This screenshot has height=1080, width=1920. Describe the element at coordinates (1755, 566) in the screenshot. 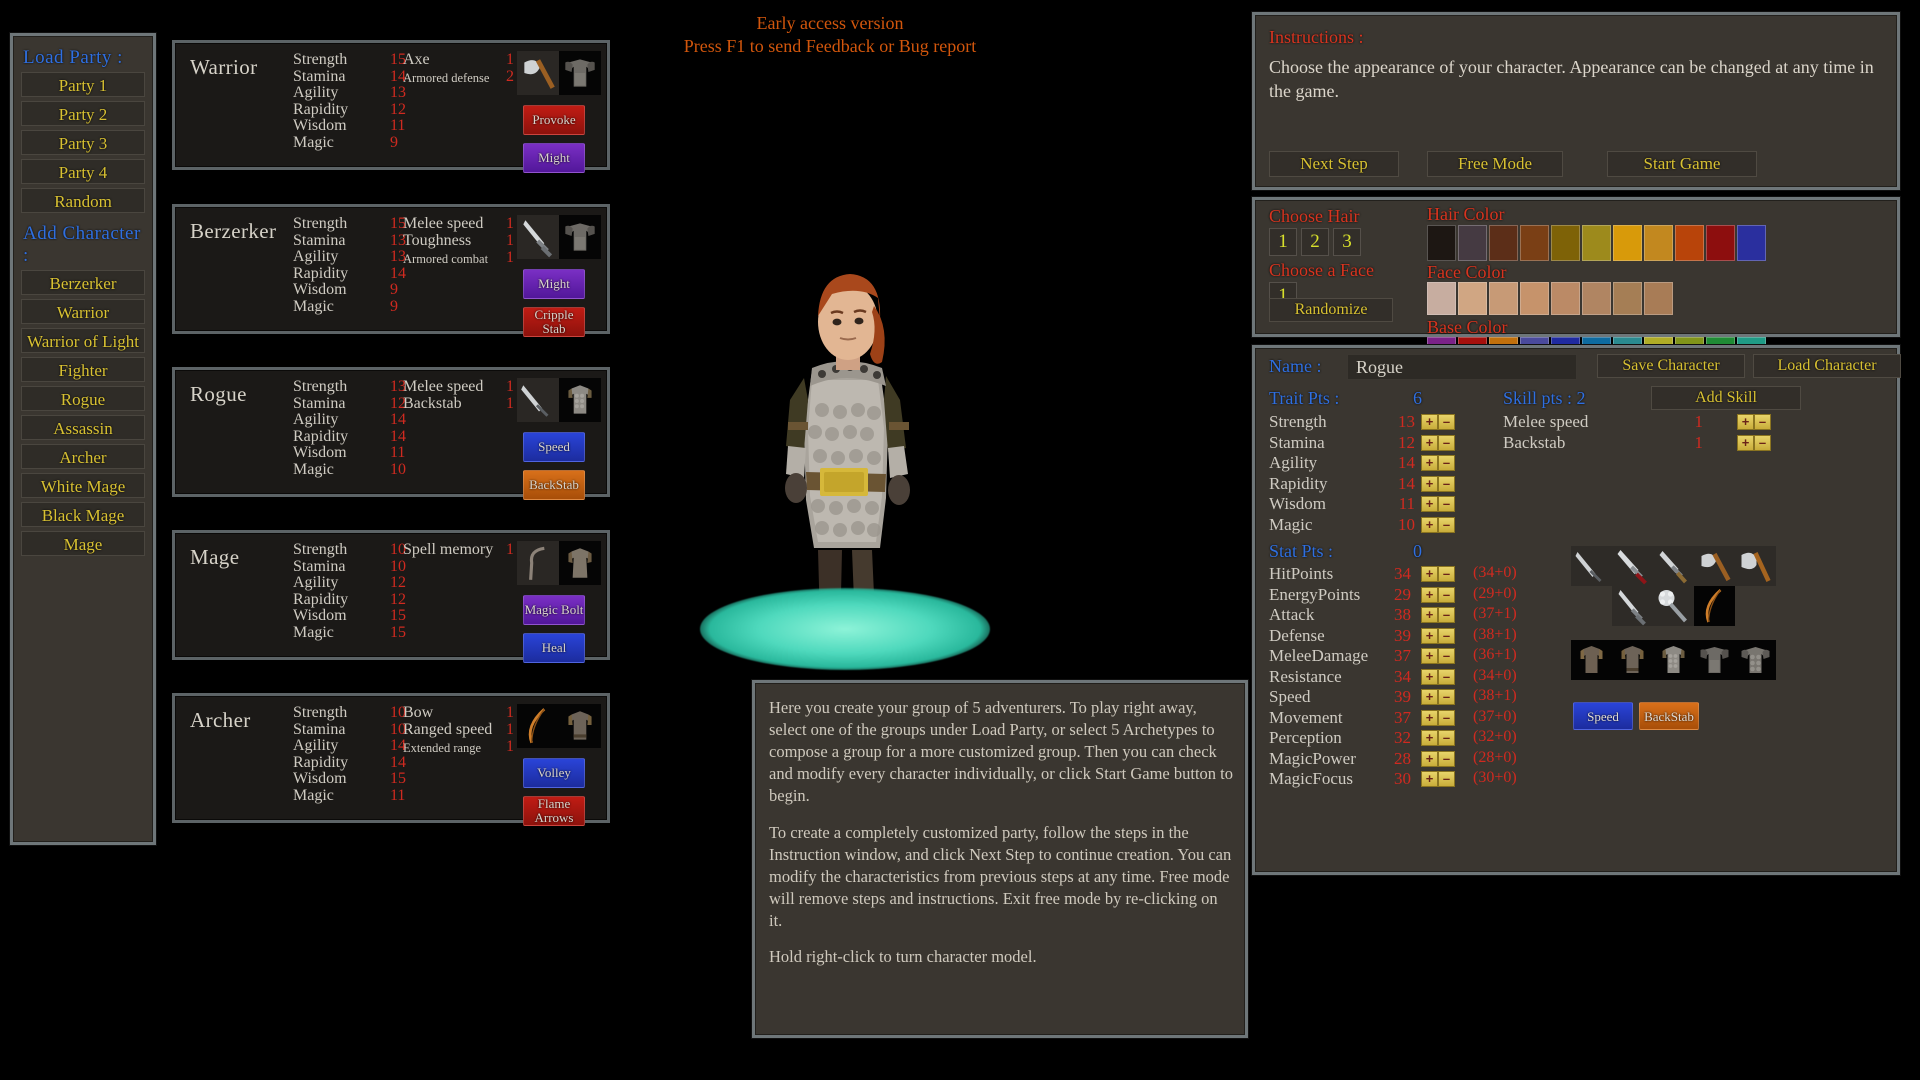

I see `battleaxe-icon` at that location.